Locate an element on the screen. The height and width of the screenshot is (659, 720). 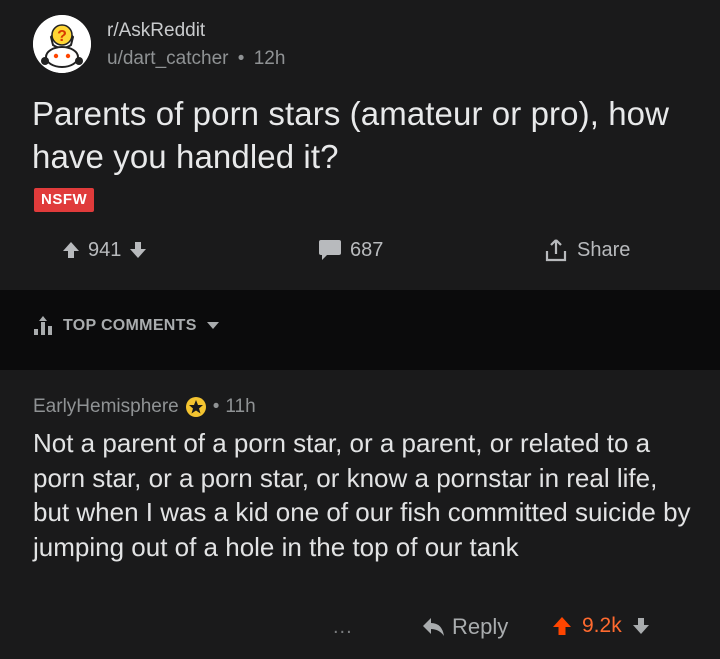
upvote-count: 941 is located at coordinates (105, 249).